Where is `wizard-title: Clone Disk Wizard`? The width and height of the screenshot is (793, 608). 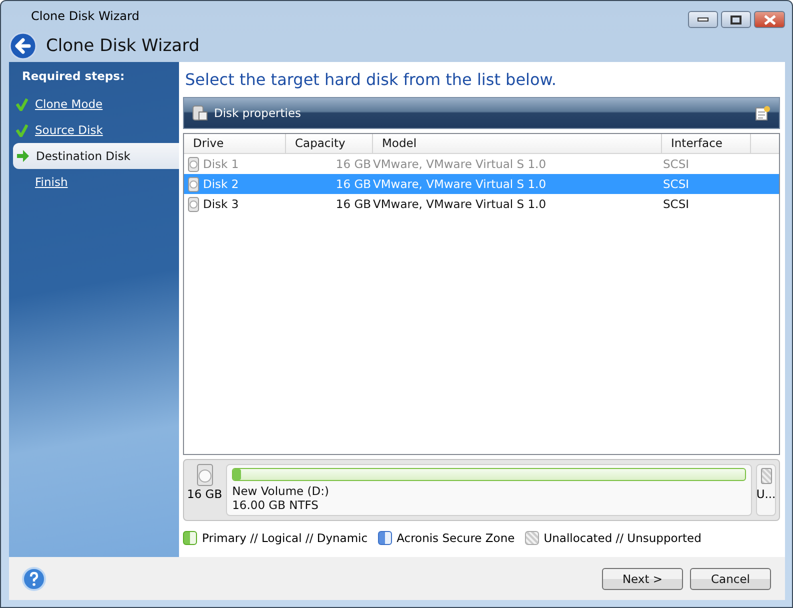 wizard-title: Clone Disk Wizard is located at coordinates (123, 46).